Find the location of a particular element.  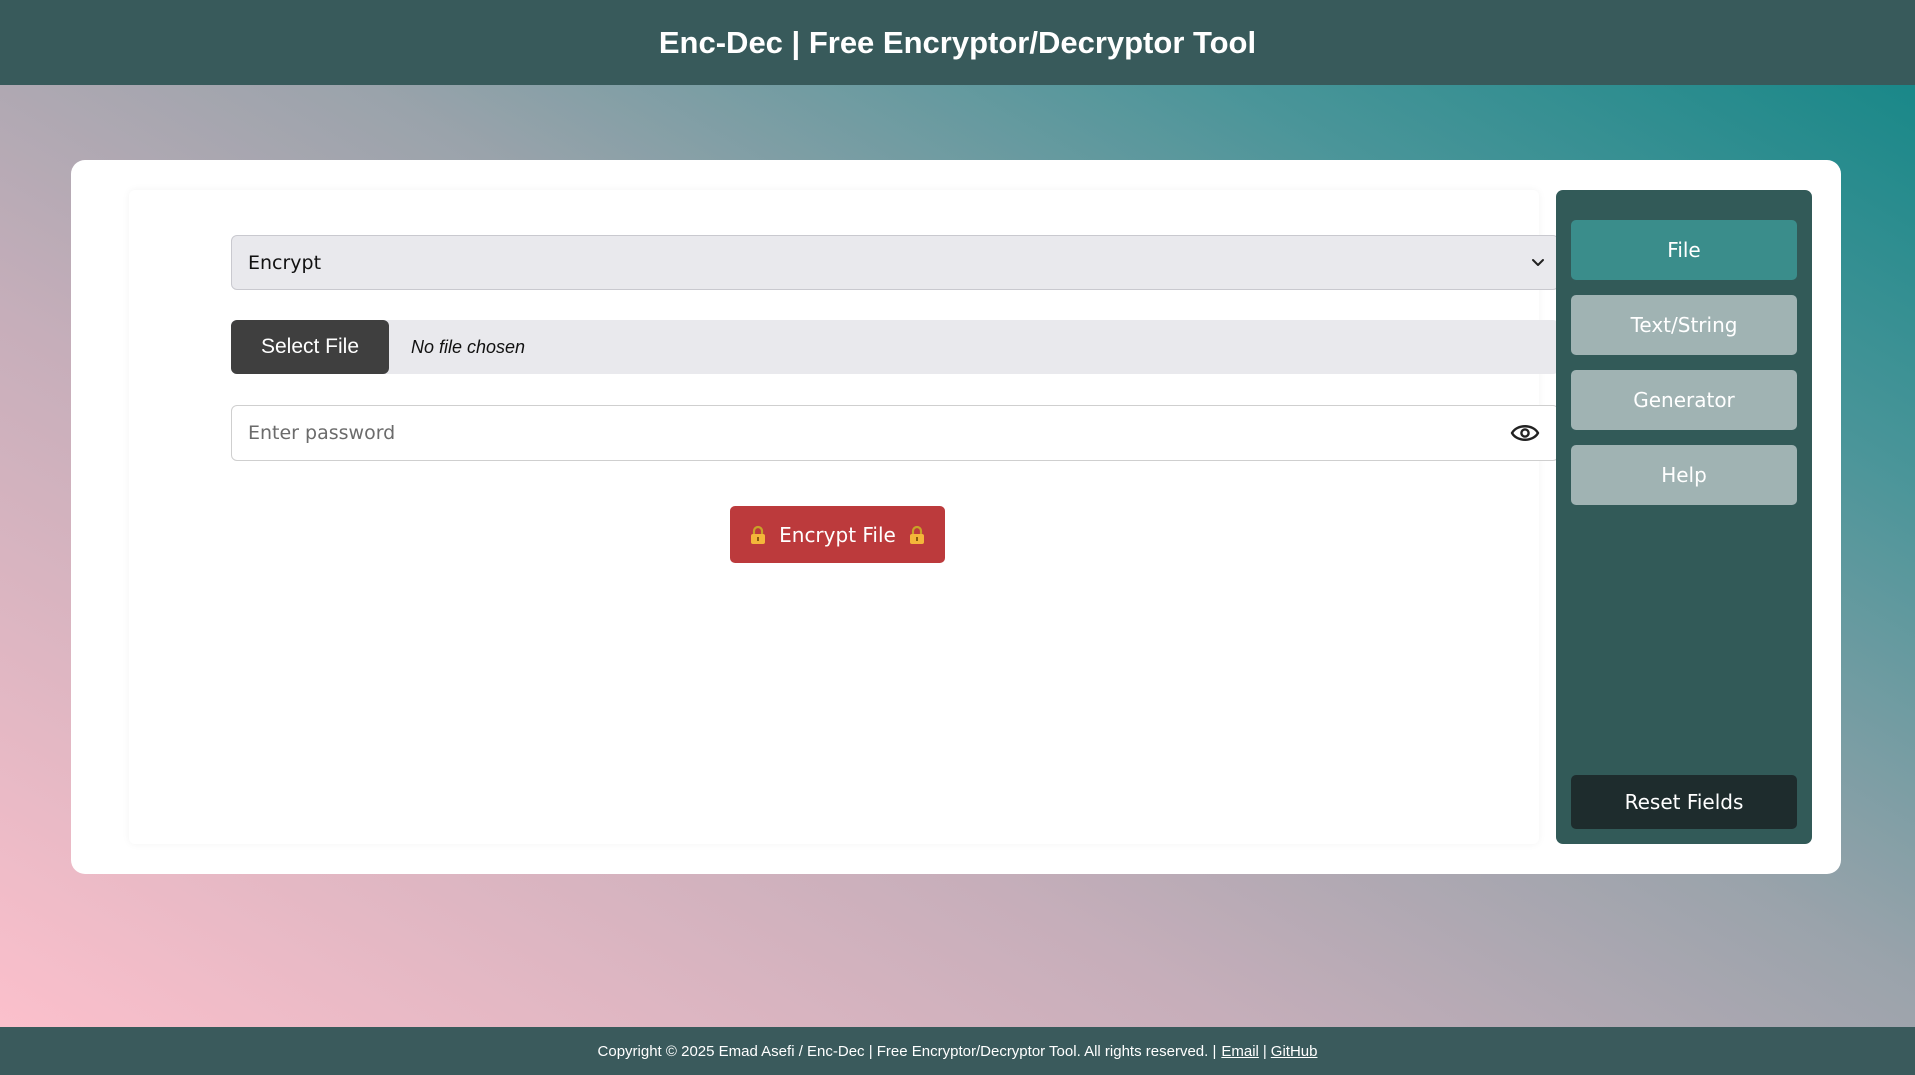

mode-select-value: Encrypt is located at coordinates (285, 262).